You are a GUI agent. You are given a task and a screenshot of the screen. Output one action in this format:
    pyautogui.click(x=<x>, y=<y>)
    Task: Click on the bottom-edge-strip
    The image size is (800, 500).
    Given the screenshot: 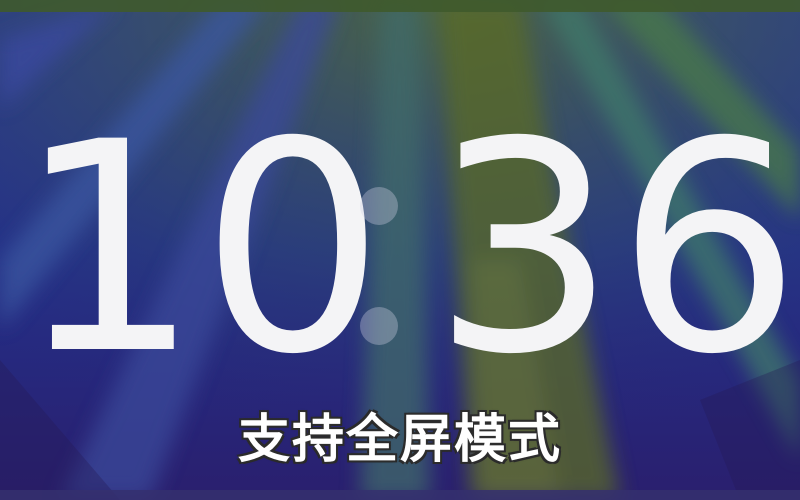 What is the action you would take?
    pyautogui.click(x=400, y=495)
    